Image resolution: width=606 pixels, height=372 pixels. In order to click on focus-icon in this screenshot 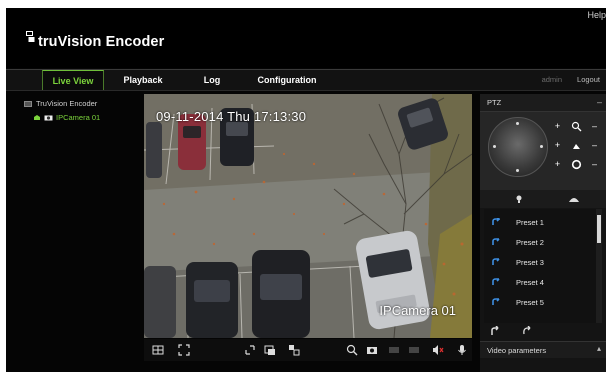, I will do `click(576, 146)`.